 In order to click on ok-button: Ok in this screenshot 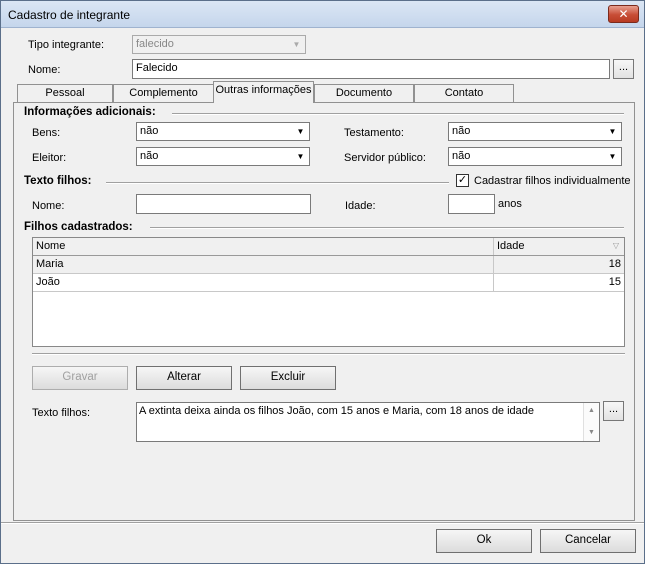, I will do `click(484, 541)`.